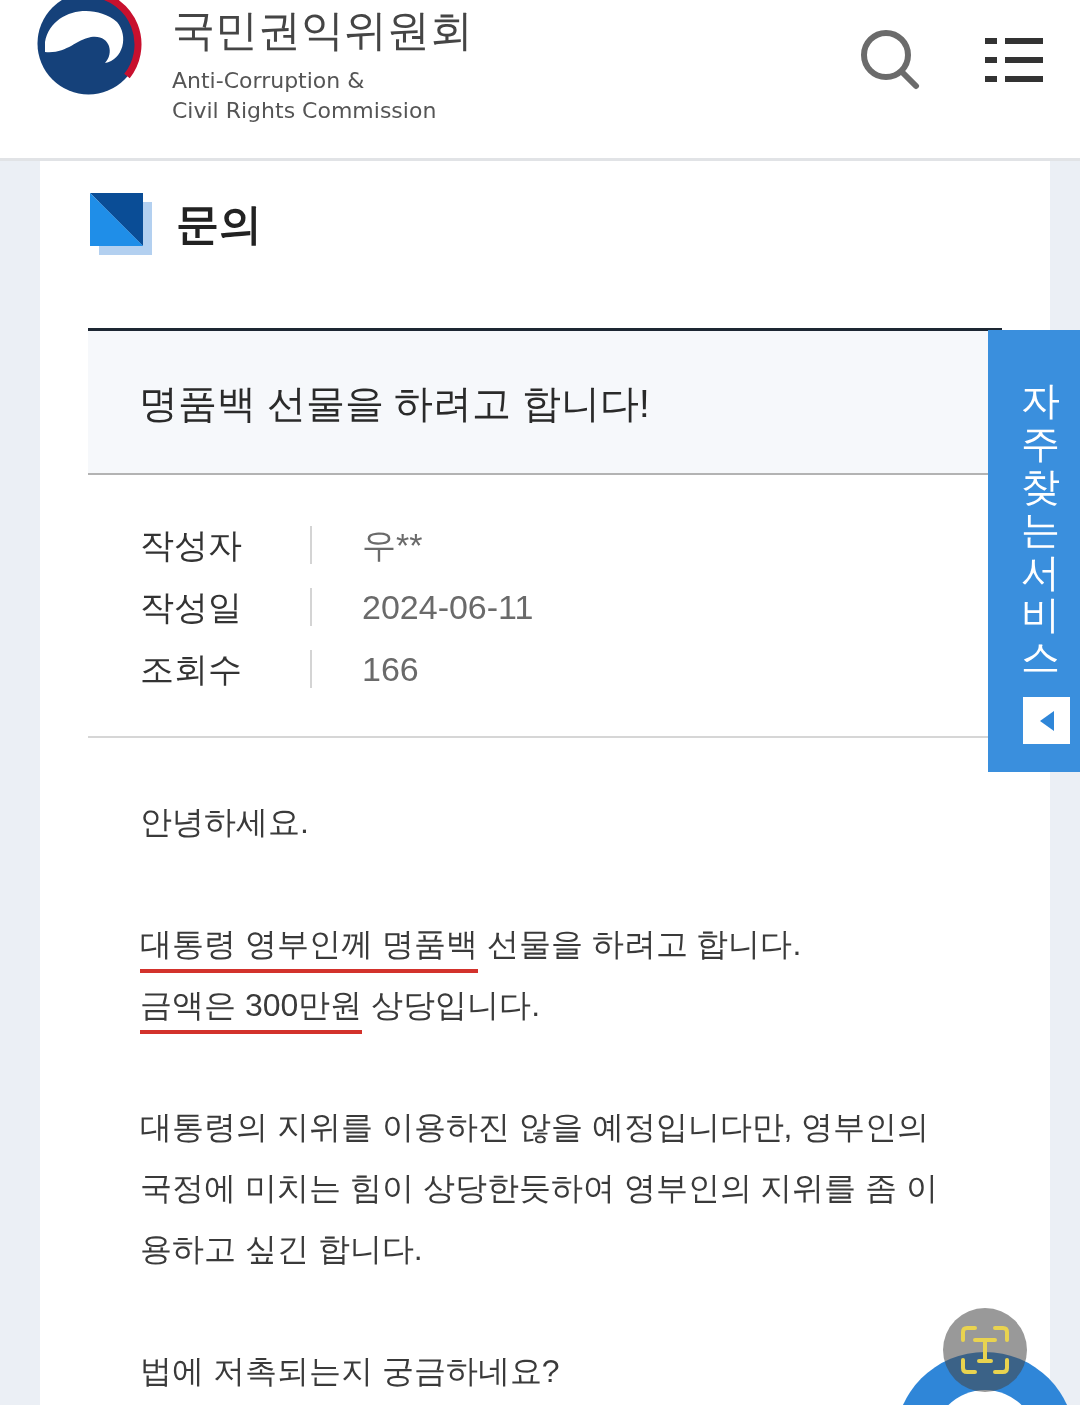 The image size is (1080, 1405). Describe the element at coordinates (394, 404) in the screenshot. I see `post-title: 명품백 선물을 하려고 합니다!` at that location.